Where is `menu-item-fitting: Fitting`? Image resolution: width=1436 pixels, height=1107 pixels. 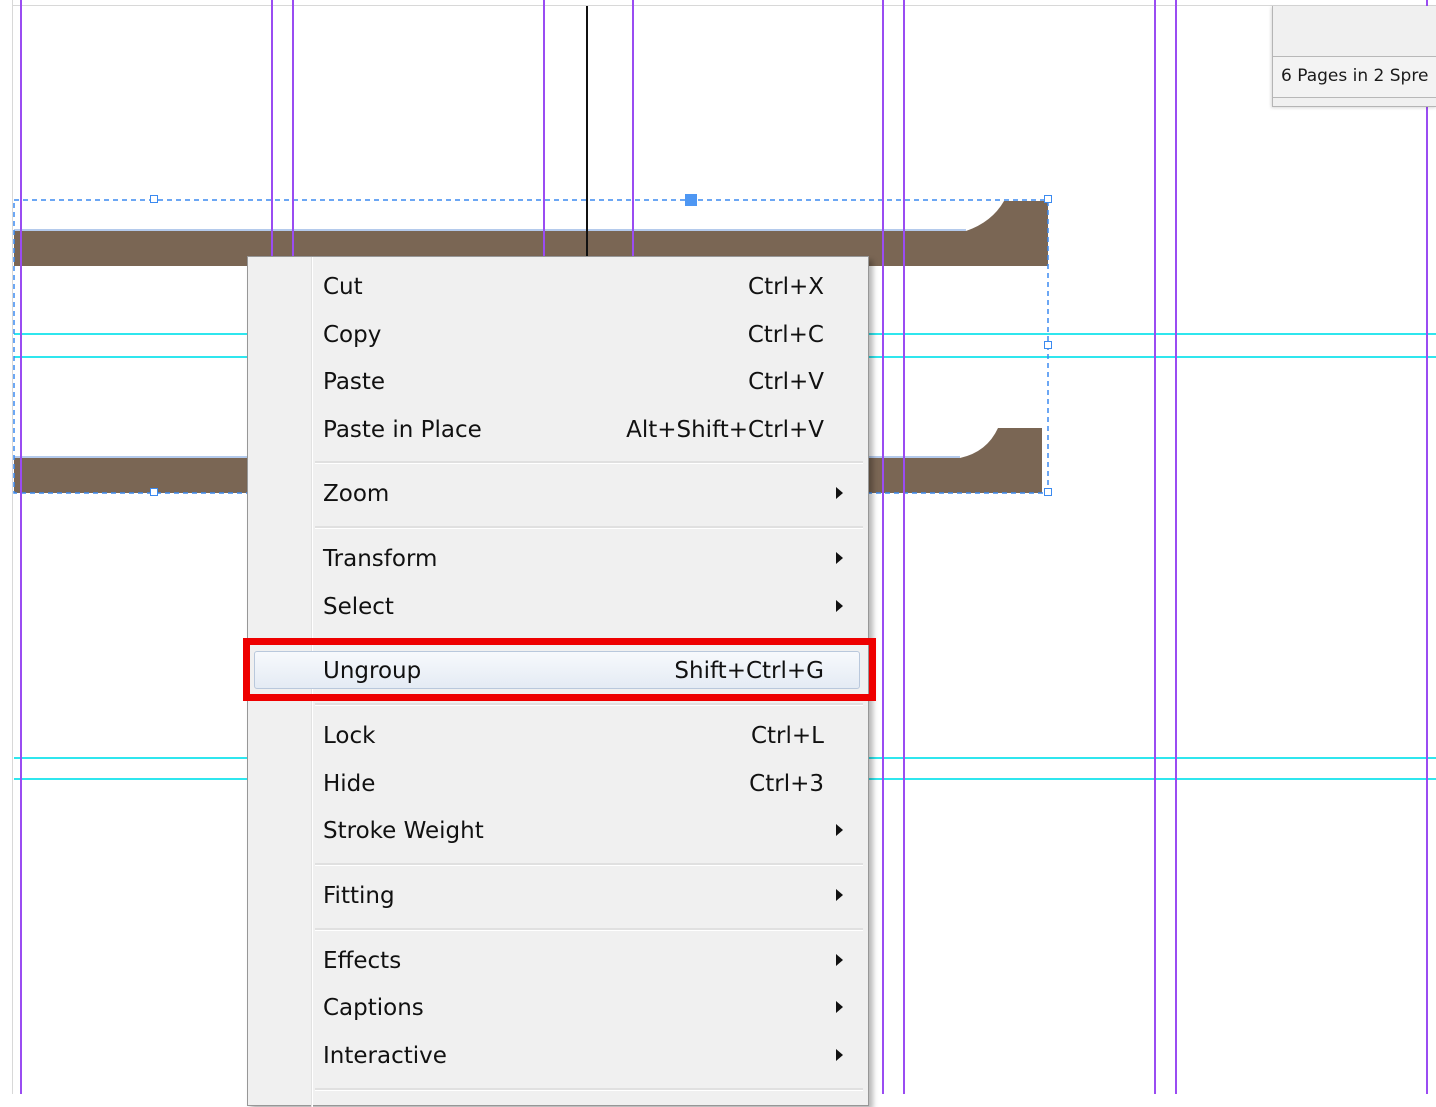
menu-item-fitting: Fitting is located at coordinates (558, 895).